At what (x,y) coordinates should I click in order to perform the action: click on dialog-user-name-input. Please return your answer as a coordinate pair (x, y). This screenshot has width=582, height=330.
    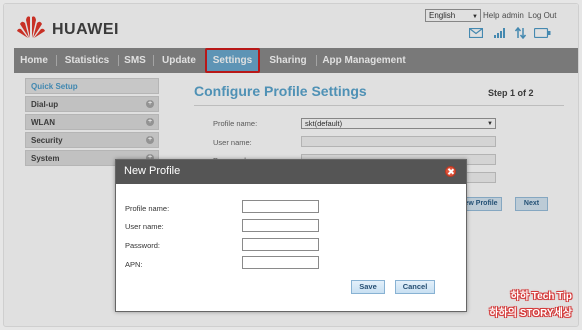
    Looking at the image, I should click on (280, 225).